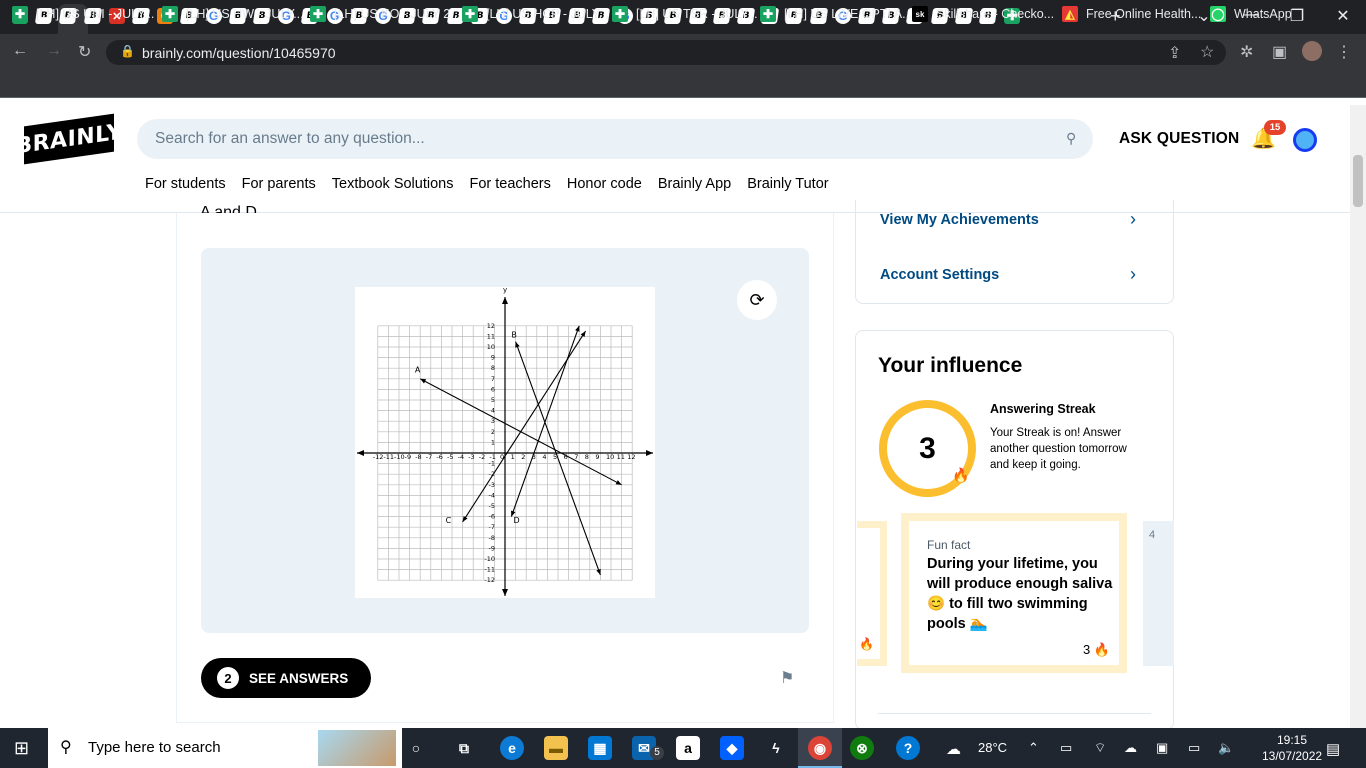 This screenshot has width=1366, height=768. Describe the element at coordinates (787, 184) in the screenshot. I see `nav-brainly-tutor: Brainly Tutor` at that location.